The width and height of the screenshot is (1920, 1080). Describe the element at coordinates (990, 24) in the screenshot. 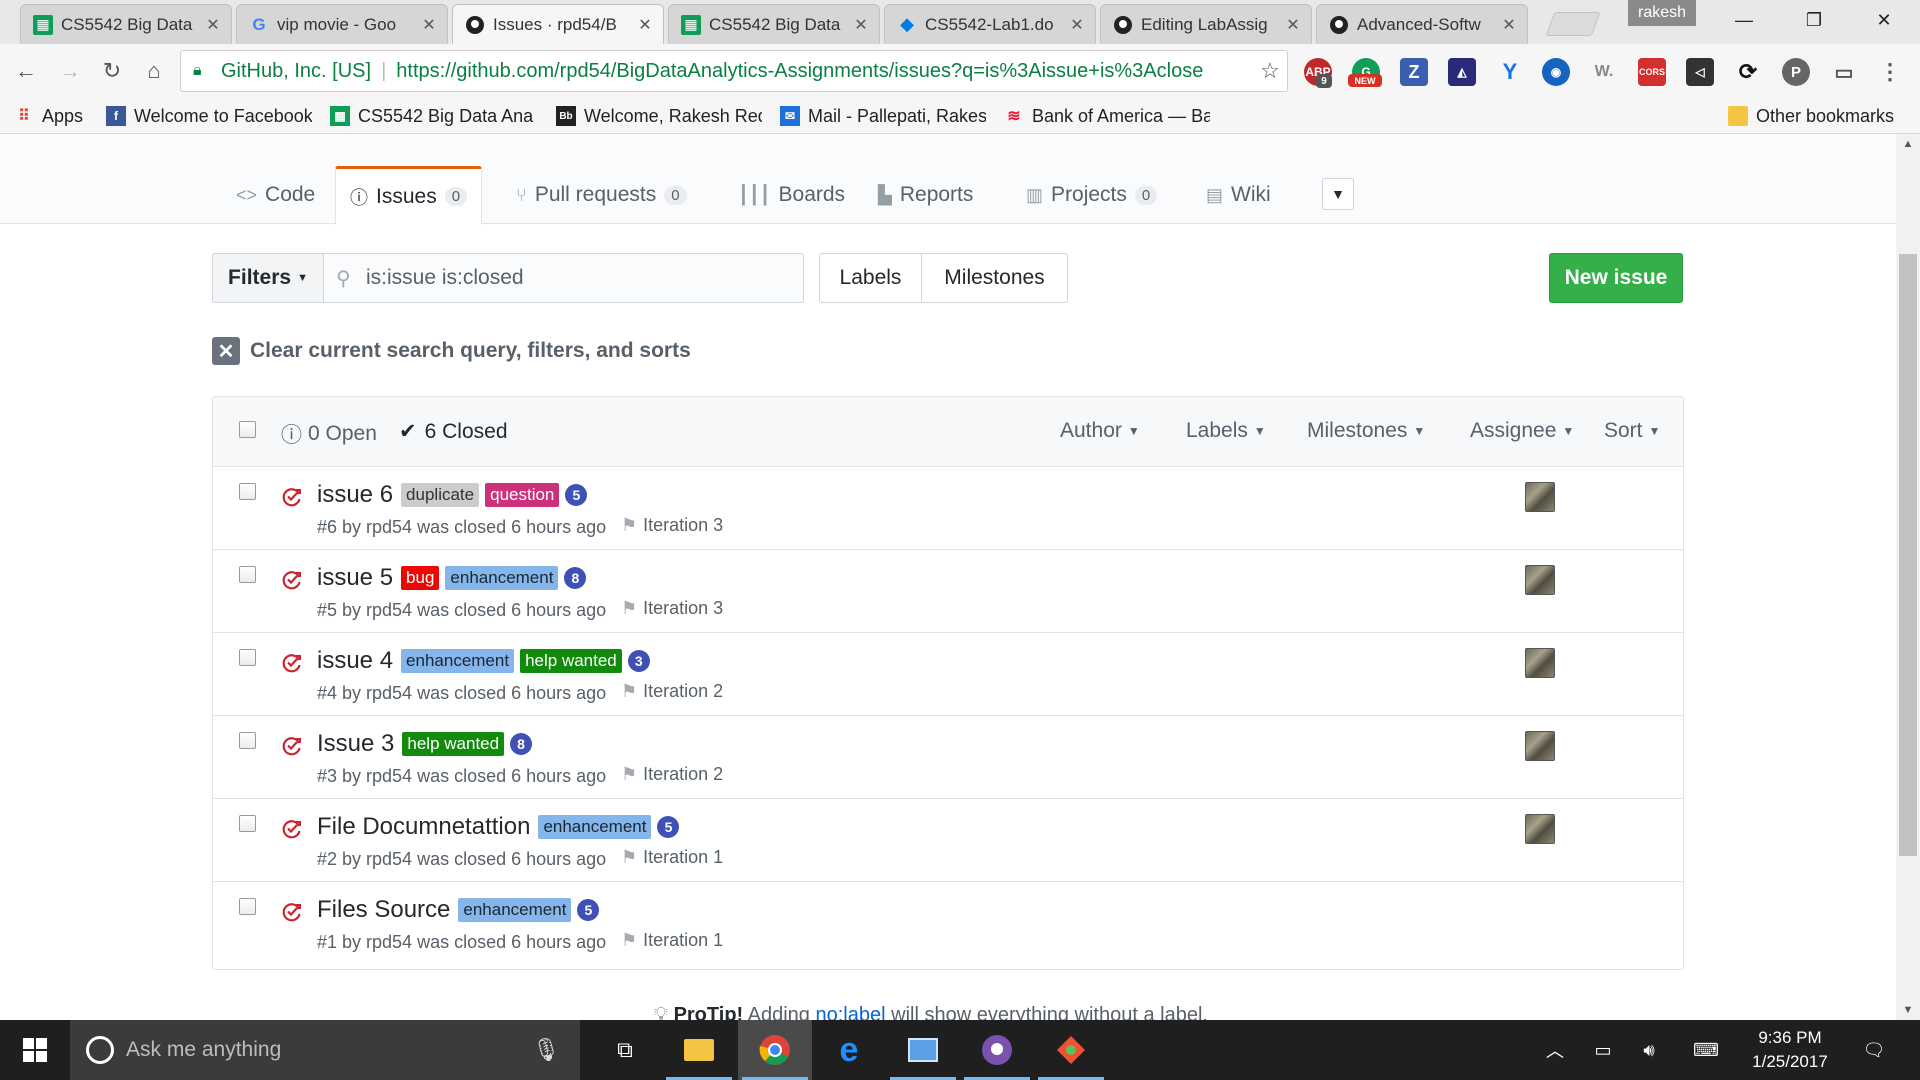

I see `browser-tab: ◆ CS5542-Lab1.do ✕` at that location.